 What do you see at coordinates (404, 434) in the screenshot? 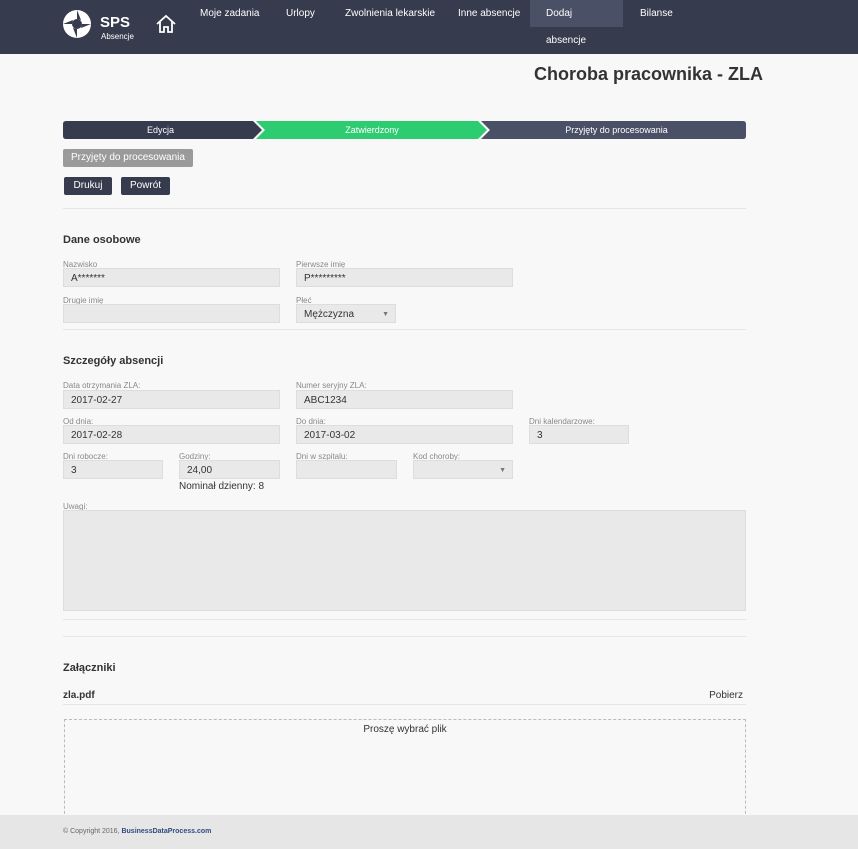
I see `to-date-field: 2017-03-02` at bounding box center [404, 434].